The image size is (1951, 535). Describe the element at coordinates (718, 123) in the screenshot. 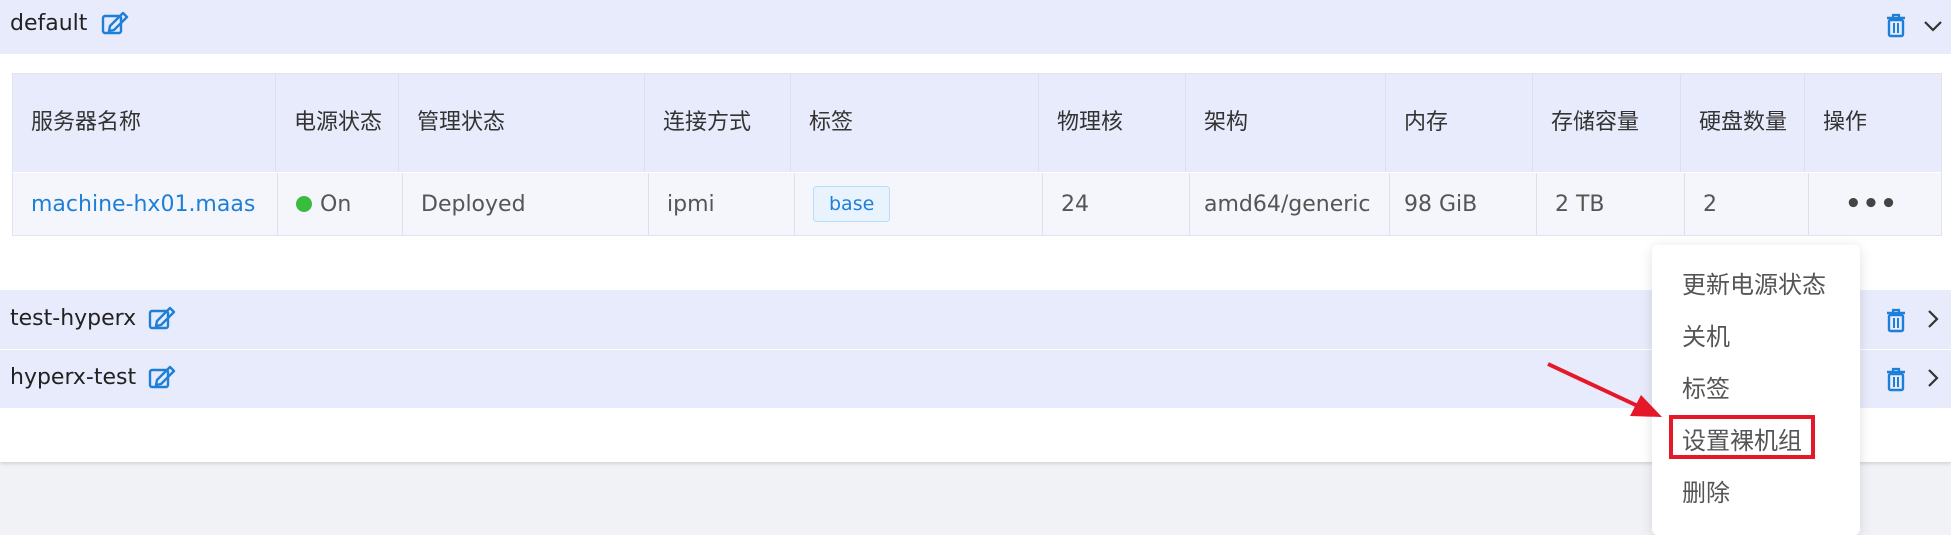

I see `col-connection: 连接方式` at that location.